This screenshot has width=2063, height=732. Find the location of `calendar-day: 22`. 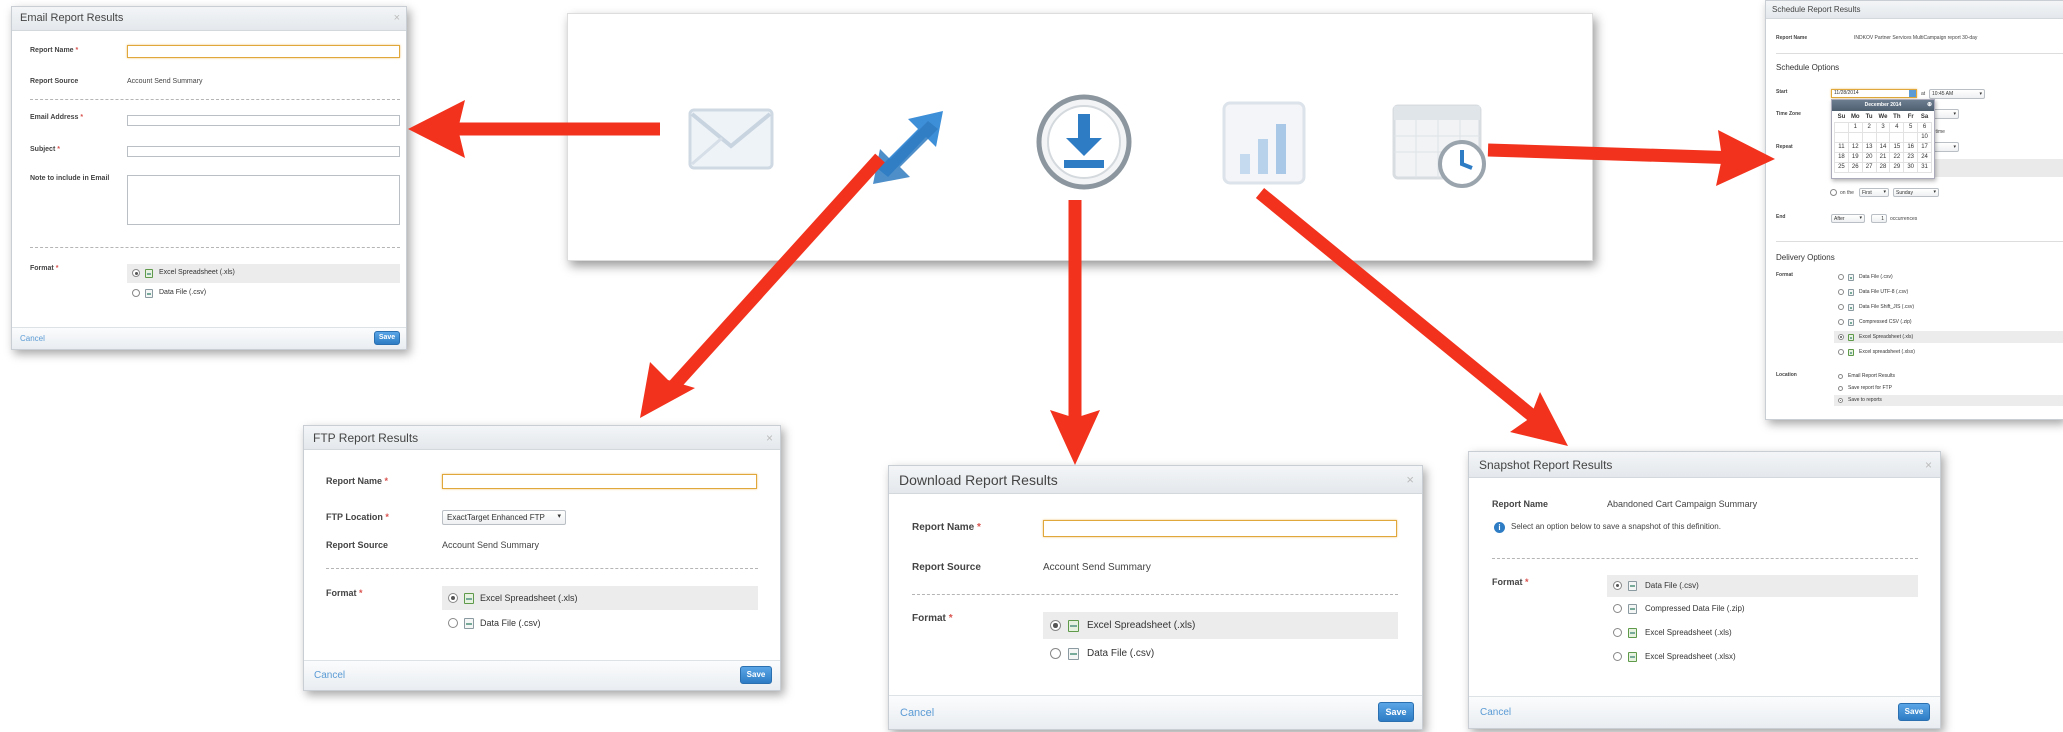

calendar-day: 22 is located at coordinates (1897, 157).